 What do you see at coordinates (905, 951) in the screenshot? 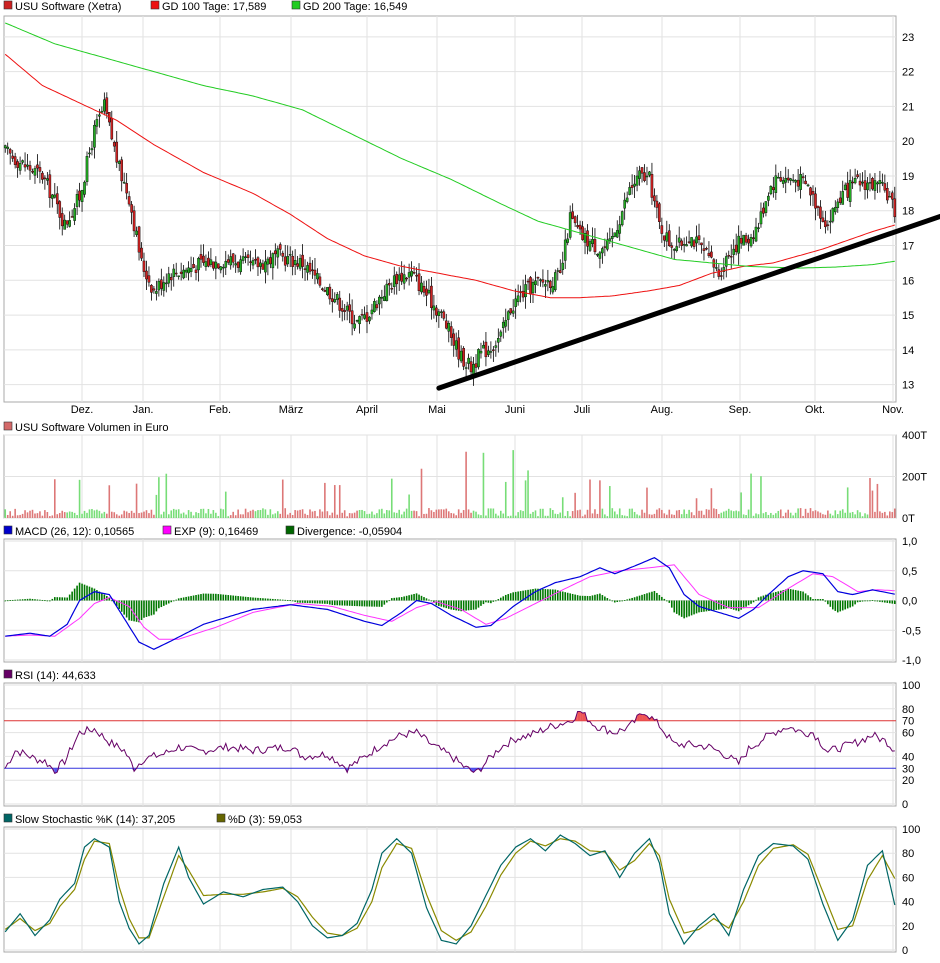
I see `stoch-ytick: 0` at bounding box center [905, 951].